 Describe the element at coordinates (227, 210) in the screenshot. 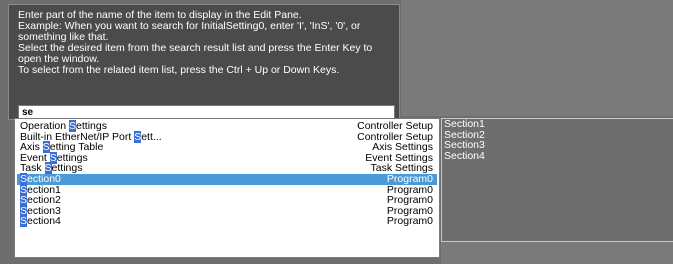

I see `search-result-row: Section3 Program0` at that location.